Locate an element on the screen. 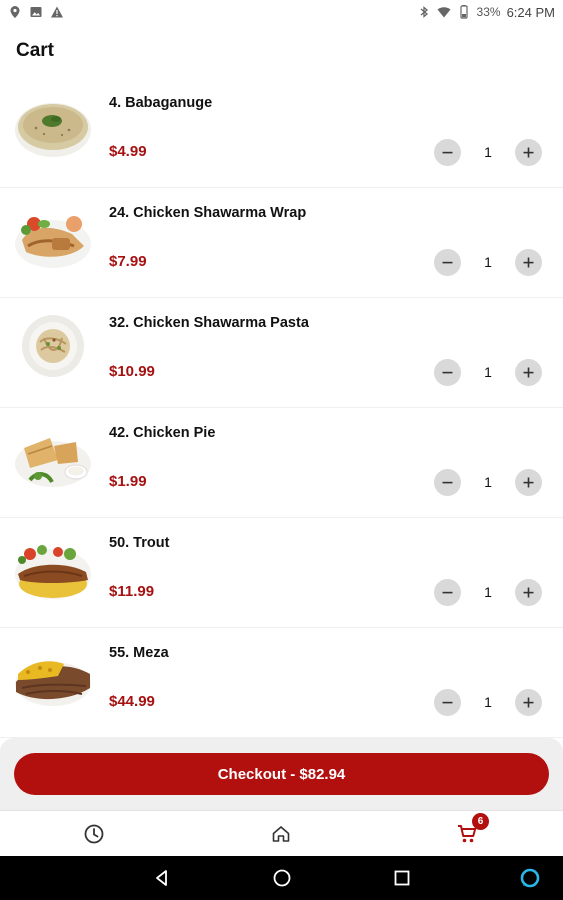 This screenshot has height=900, width=563. cart-item: 24. Chicken Shawarma Wrap $7.99 1 is located at coordinates (281, 243).